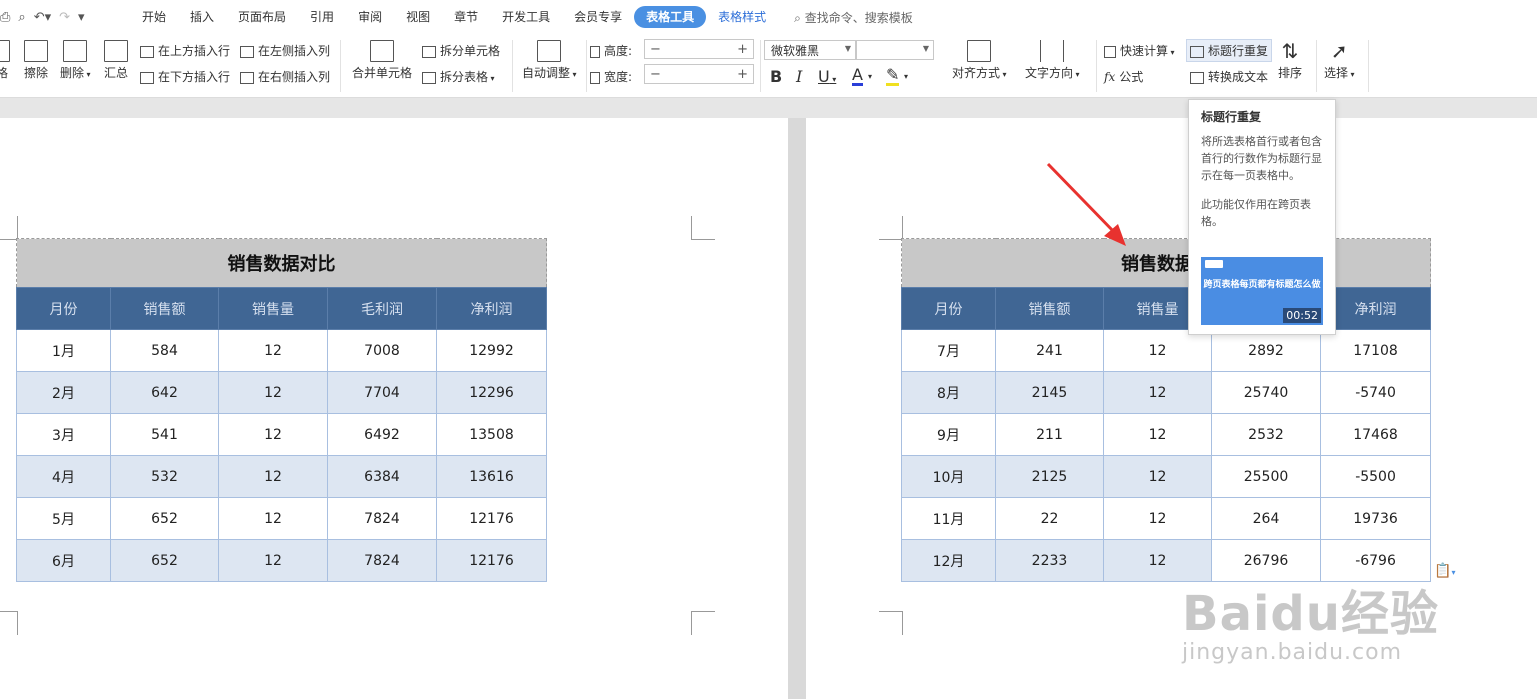 This screenshot has height=699, width=1537. Describe the element at coordinates (21, 17) in the screenshot. I see `print-preview-icon: ⌕` at that location.